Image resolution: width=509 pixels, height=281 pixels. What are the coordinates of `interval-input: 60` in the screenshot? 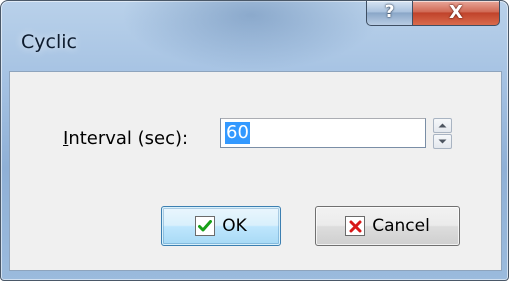 It's located at (323, 133).